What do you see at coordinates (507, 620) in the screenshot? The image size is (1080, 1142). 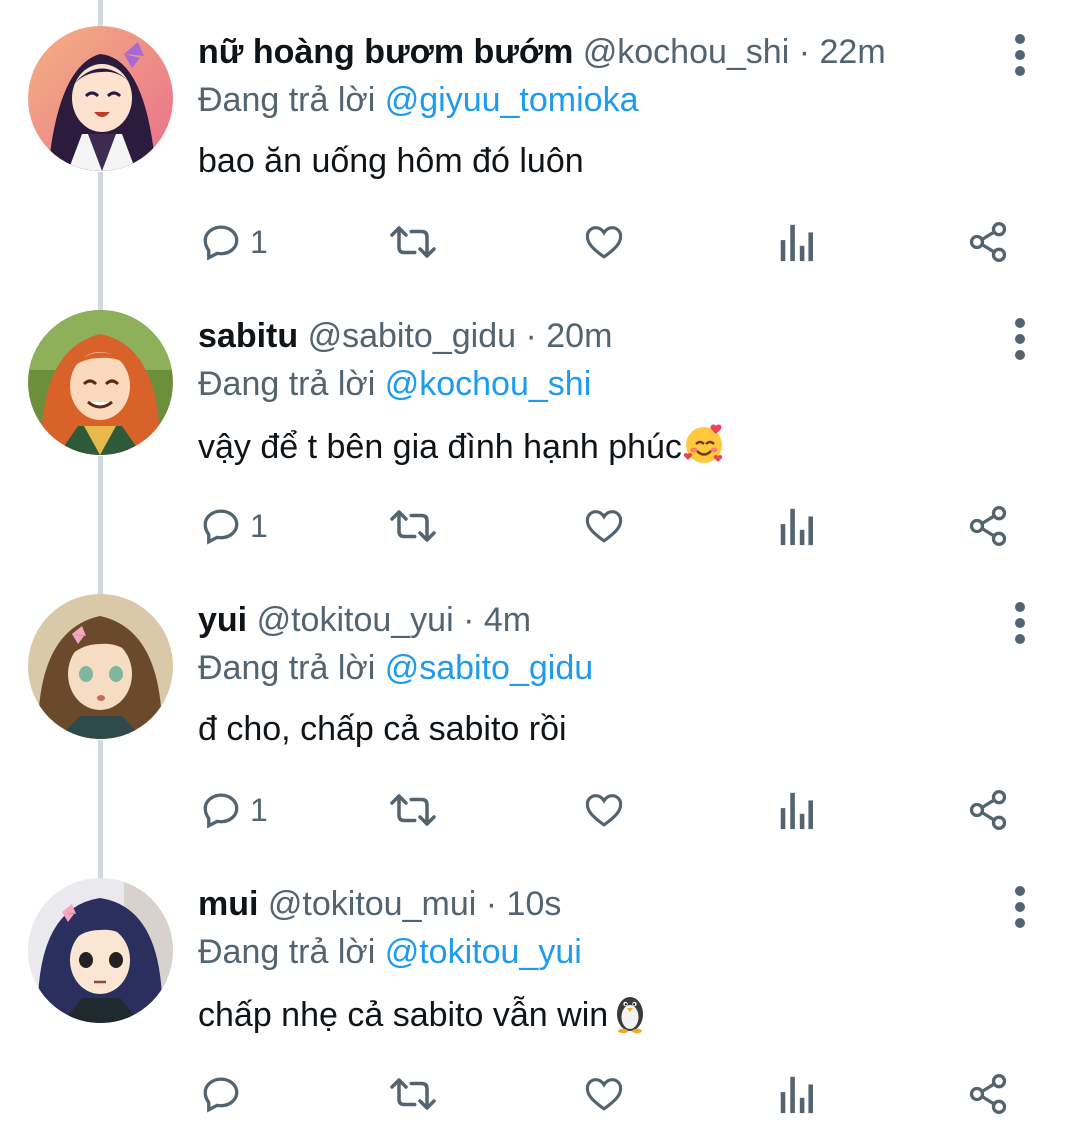 I see `timestamp: 4m` at bounding box center [507, 620].